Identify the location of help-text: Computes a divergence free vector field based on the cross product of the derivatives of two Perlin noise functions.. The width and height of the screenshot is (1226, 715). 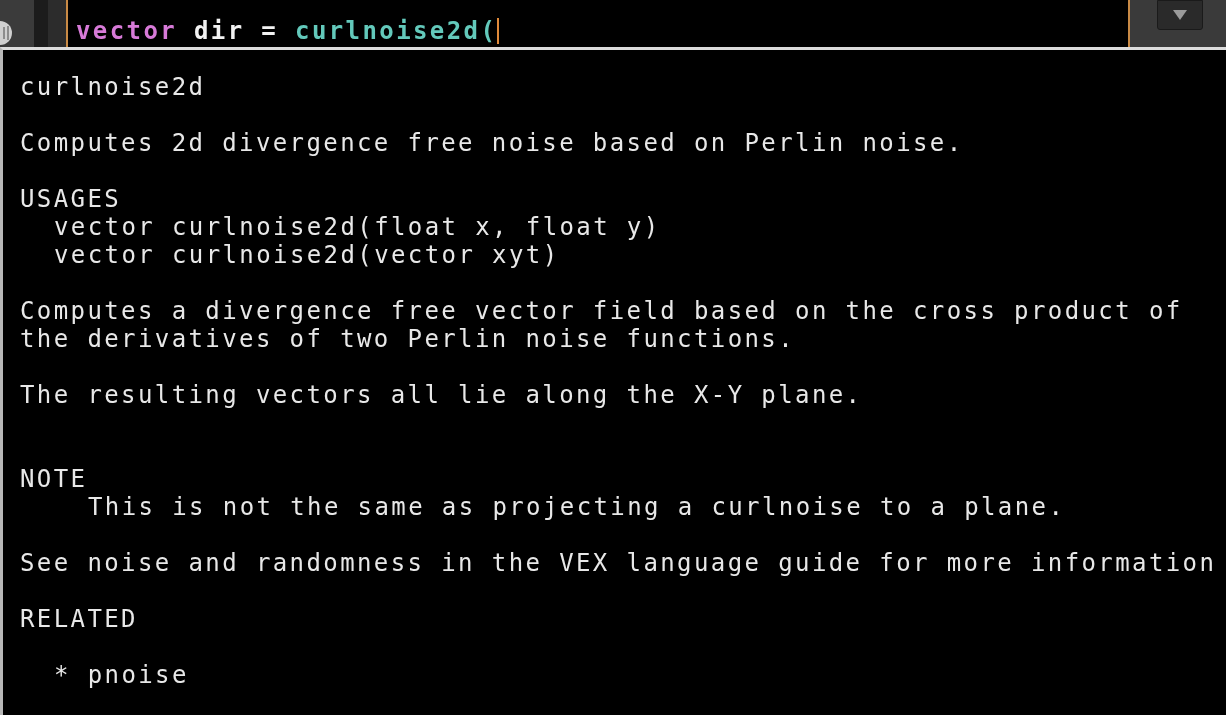
(601, 325).